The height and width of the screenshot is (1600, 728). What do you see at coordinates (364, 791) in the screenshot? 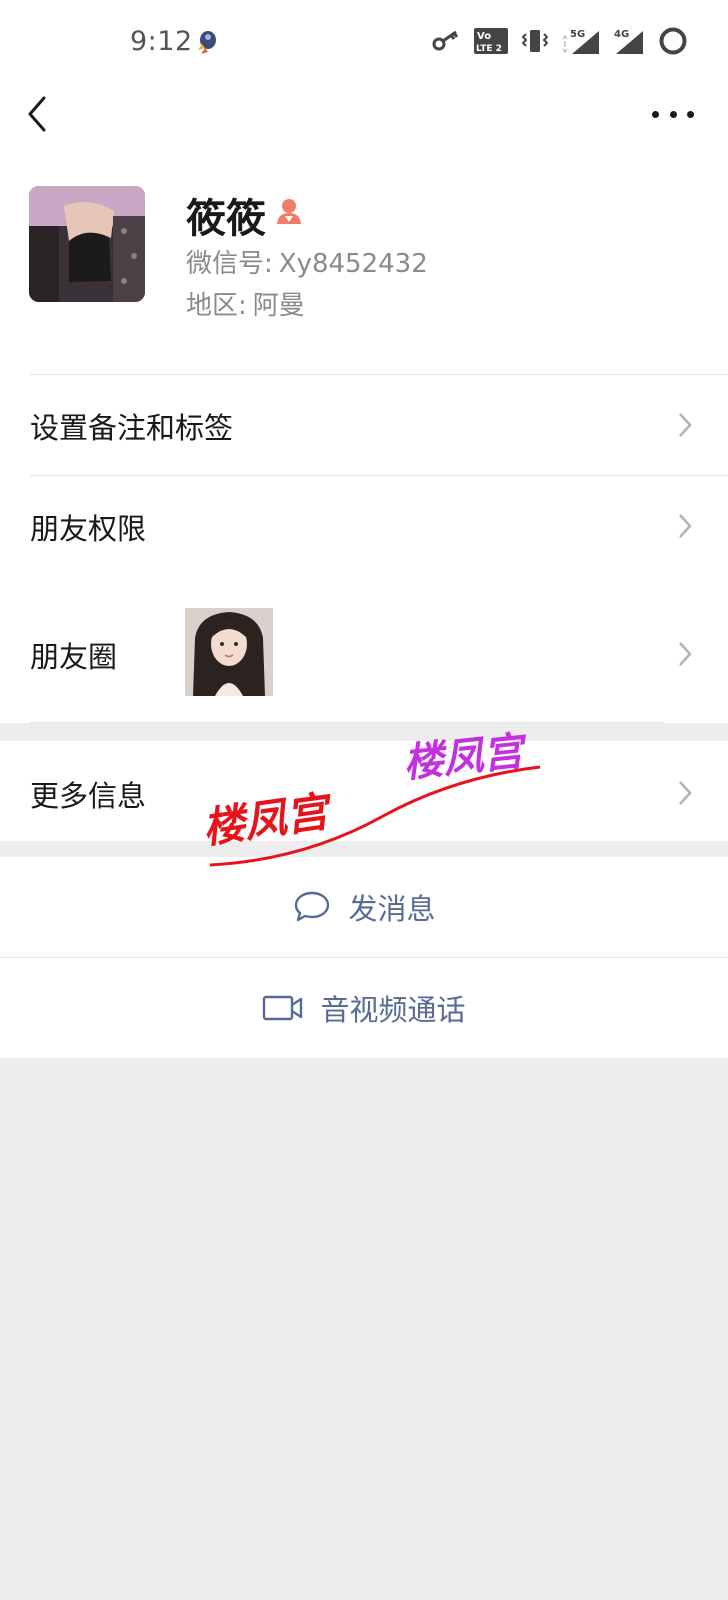
I see `more-info-row: 更多信息` at bounding box center [364, 791].